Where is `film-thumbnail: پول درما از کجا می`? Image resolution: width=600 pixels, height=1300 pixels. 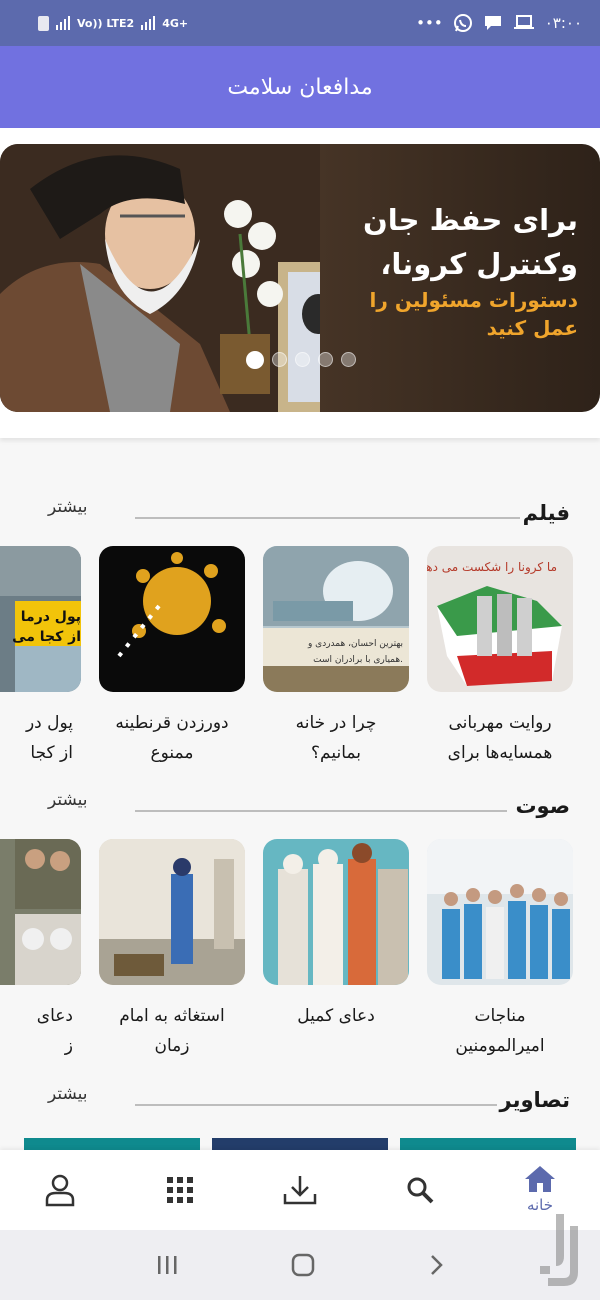 film-thumbnail: پول درما از کجا می is located at coordinates (40, 619).